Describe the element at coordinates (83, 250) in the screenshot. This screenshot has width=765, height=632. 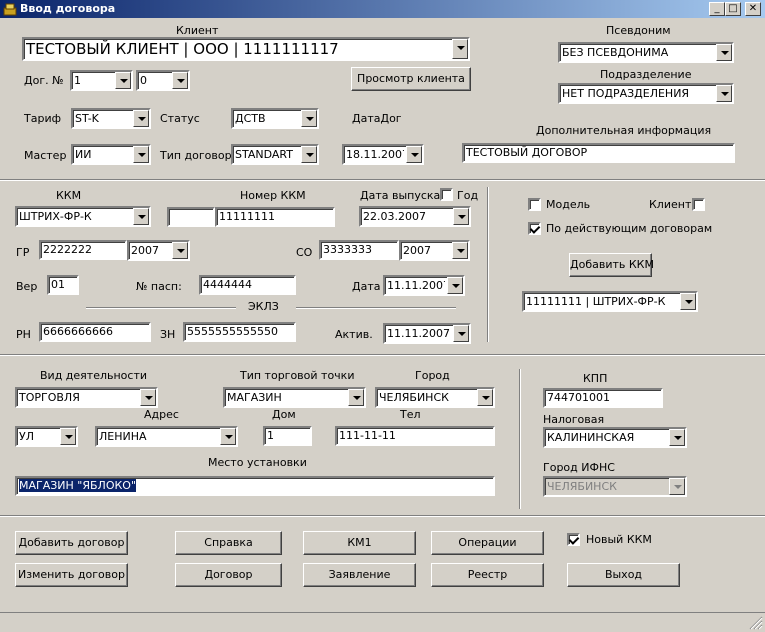
I see `gr-input: 2222222` at that location.